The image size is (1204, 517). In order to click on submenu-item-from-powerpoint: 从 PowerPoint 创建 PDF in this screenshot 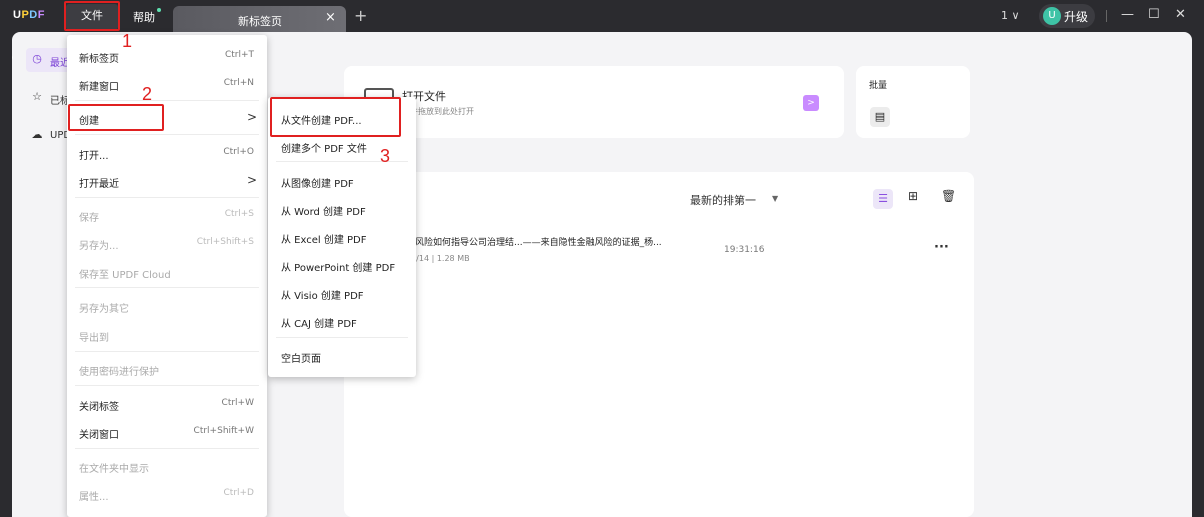, I will do `click(342, 265)`.